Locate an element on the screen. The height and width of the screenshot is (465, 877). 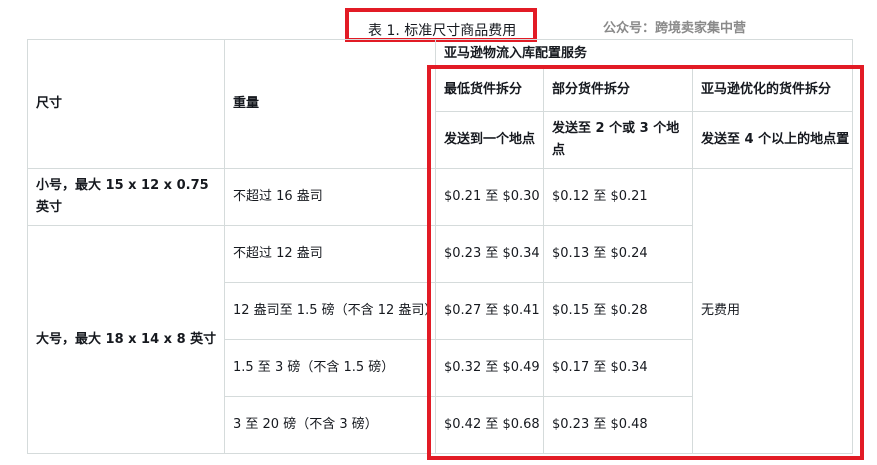
header-service: 亚马逊物流入库配置服务 is located at coordinates (644, 54).